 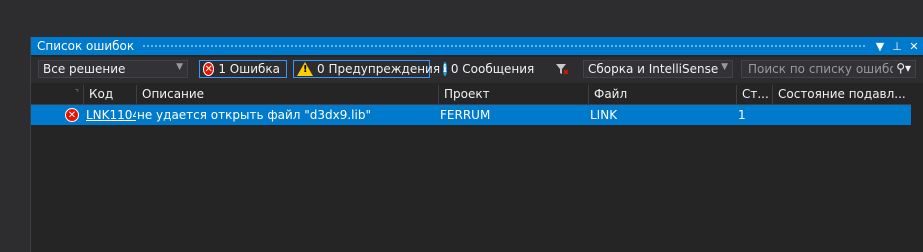 What do you see at coordinates (742, 115) in the screenshot?
I see `error-line: 1` at bounding box center [742, 115].